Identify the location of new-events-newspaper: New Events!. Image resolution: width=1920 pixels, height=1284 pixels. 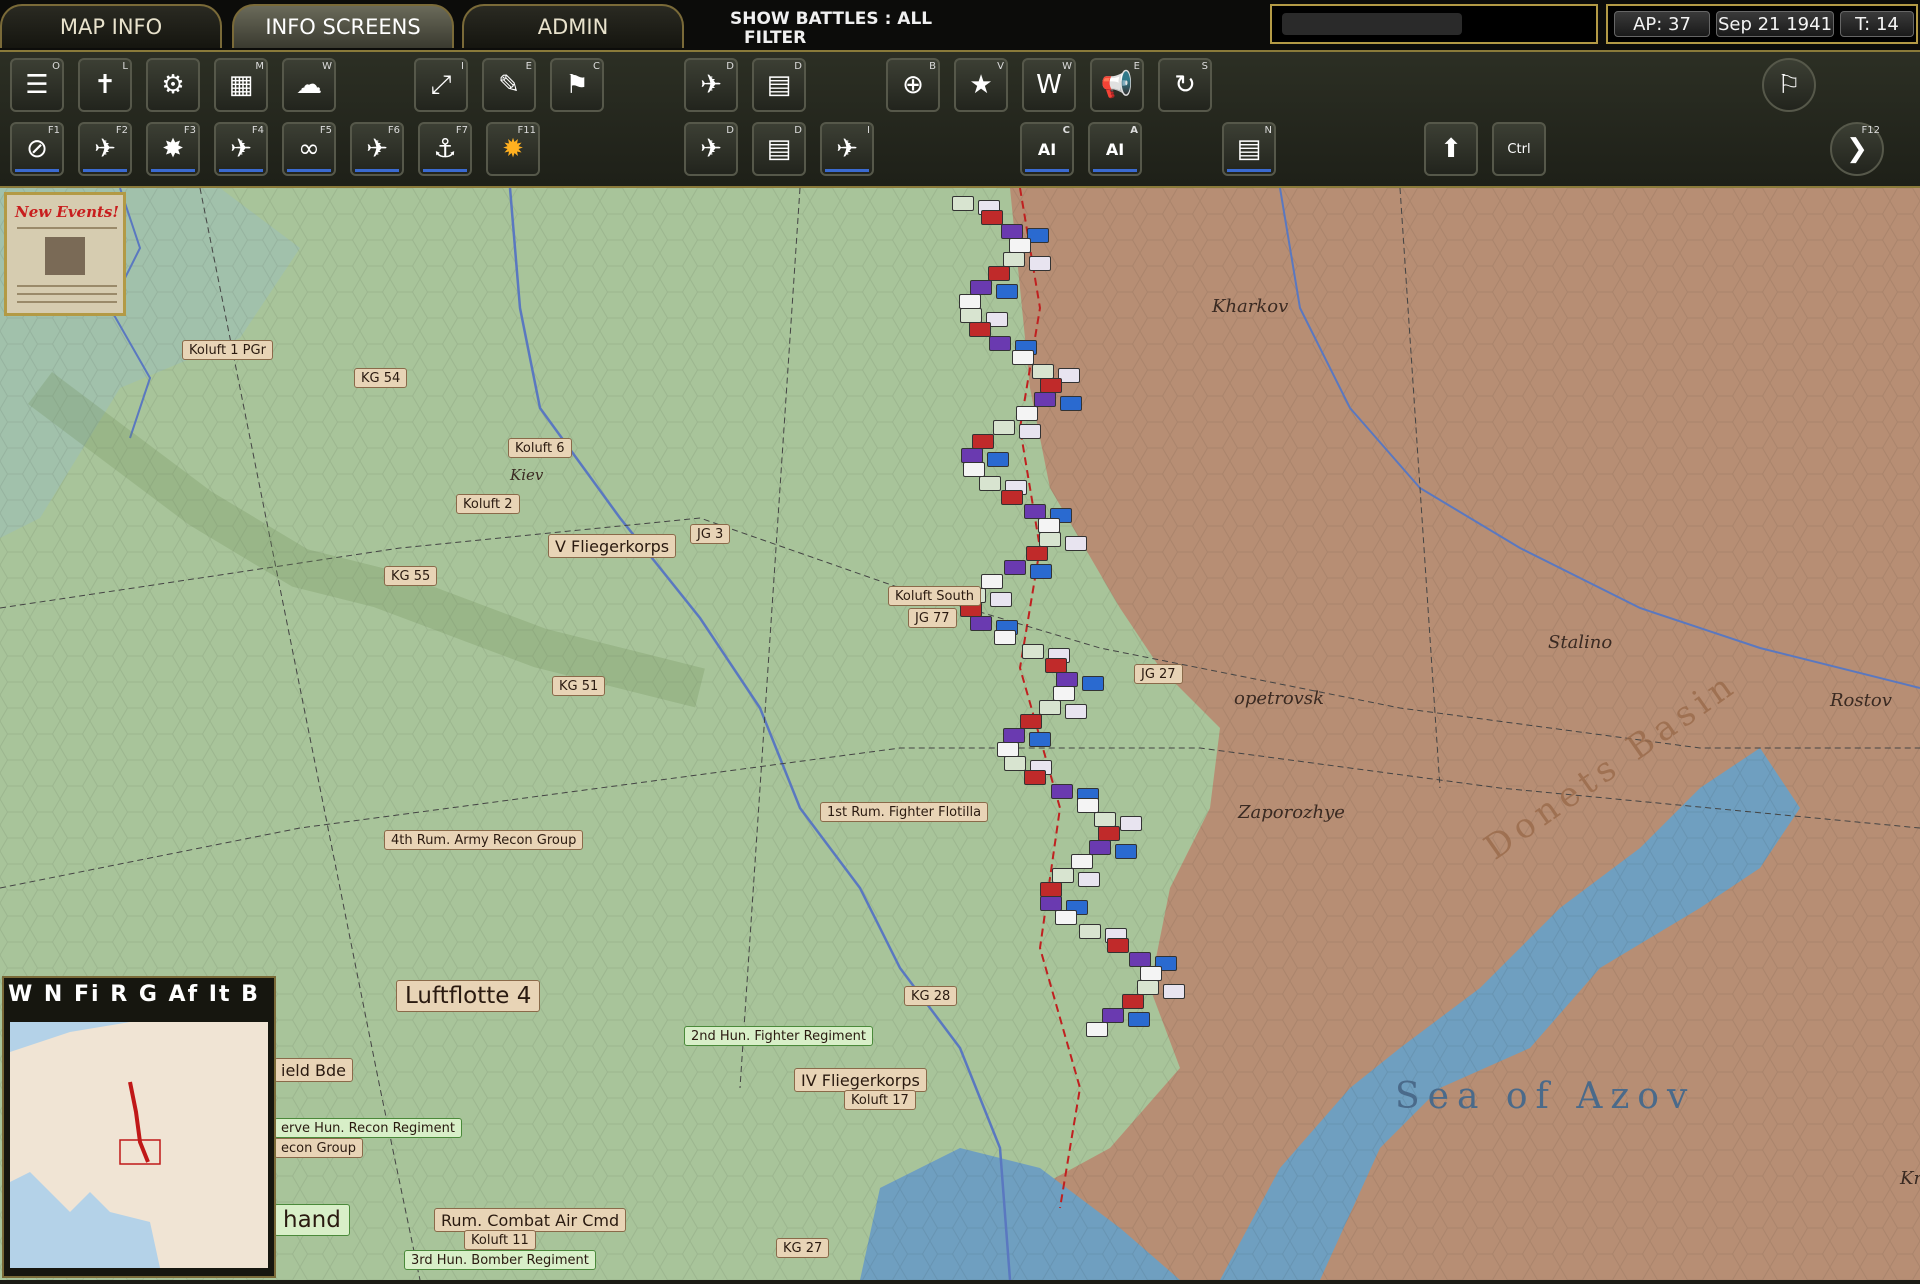
(65, 254).